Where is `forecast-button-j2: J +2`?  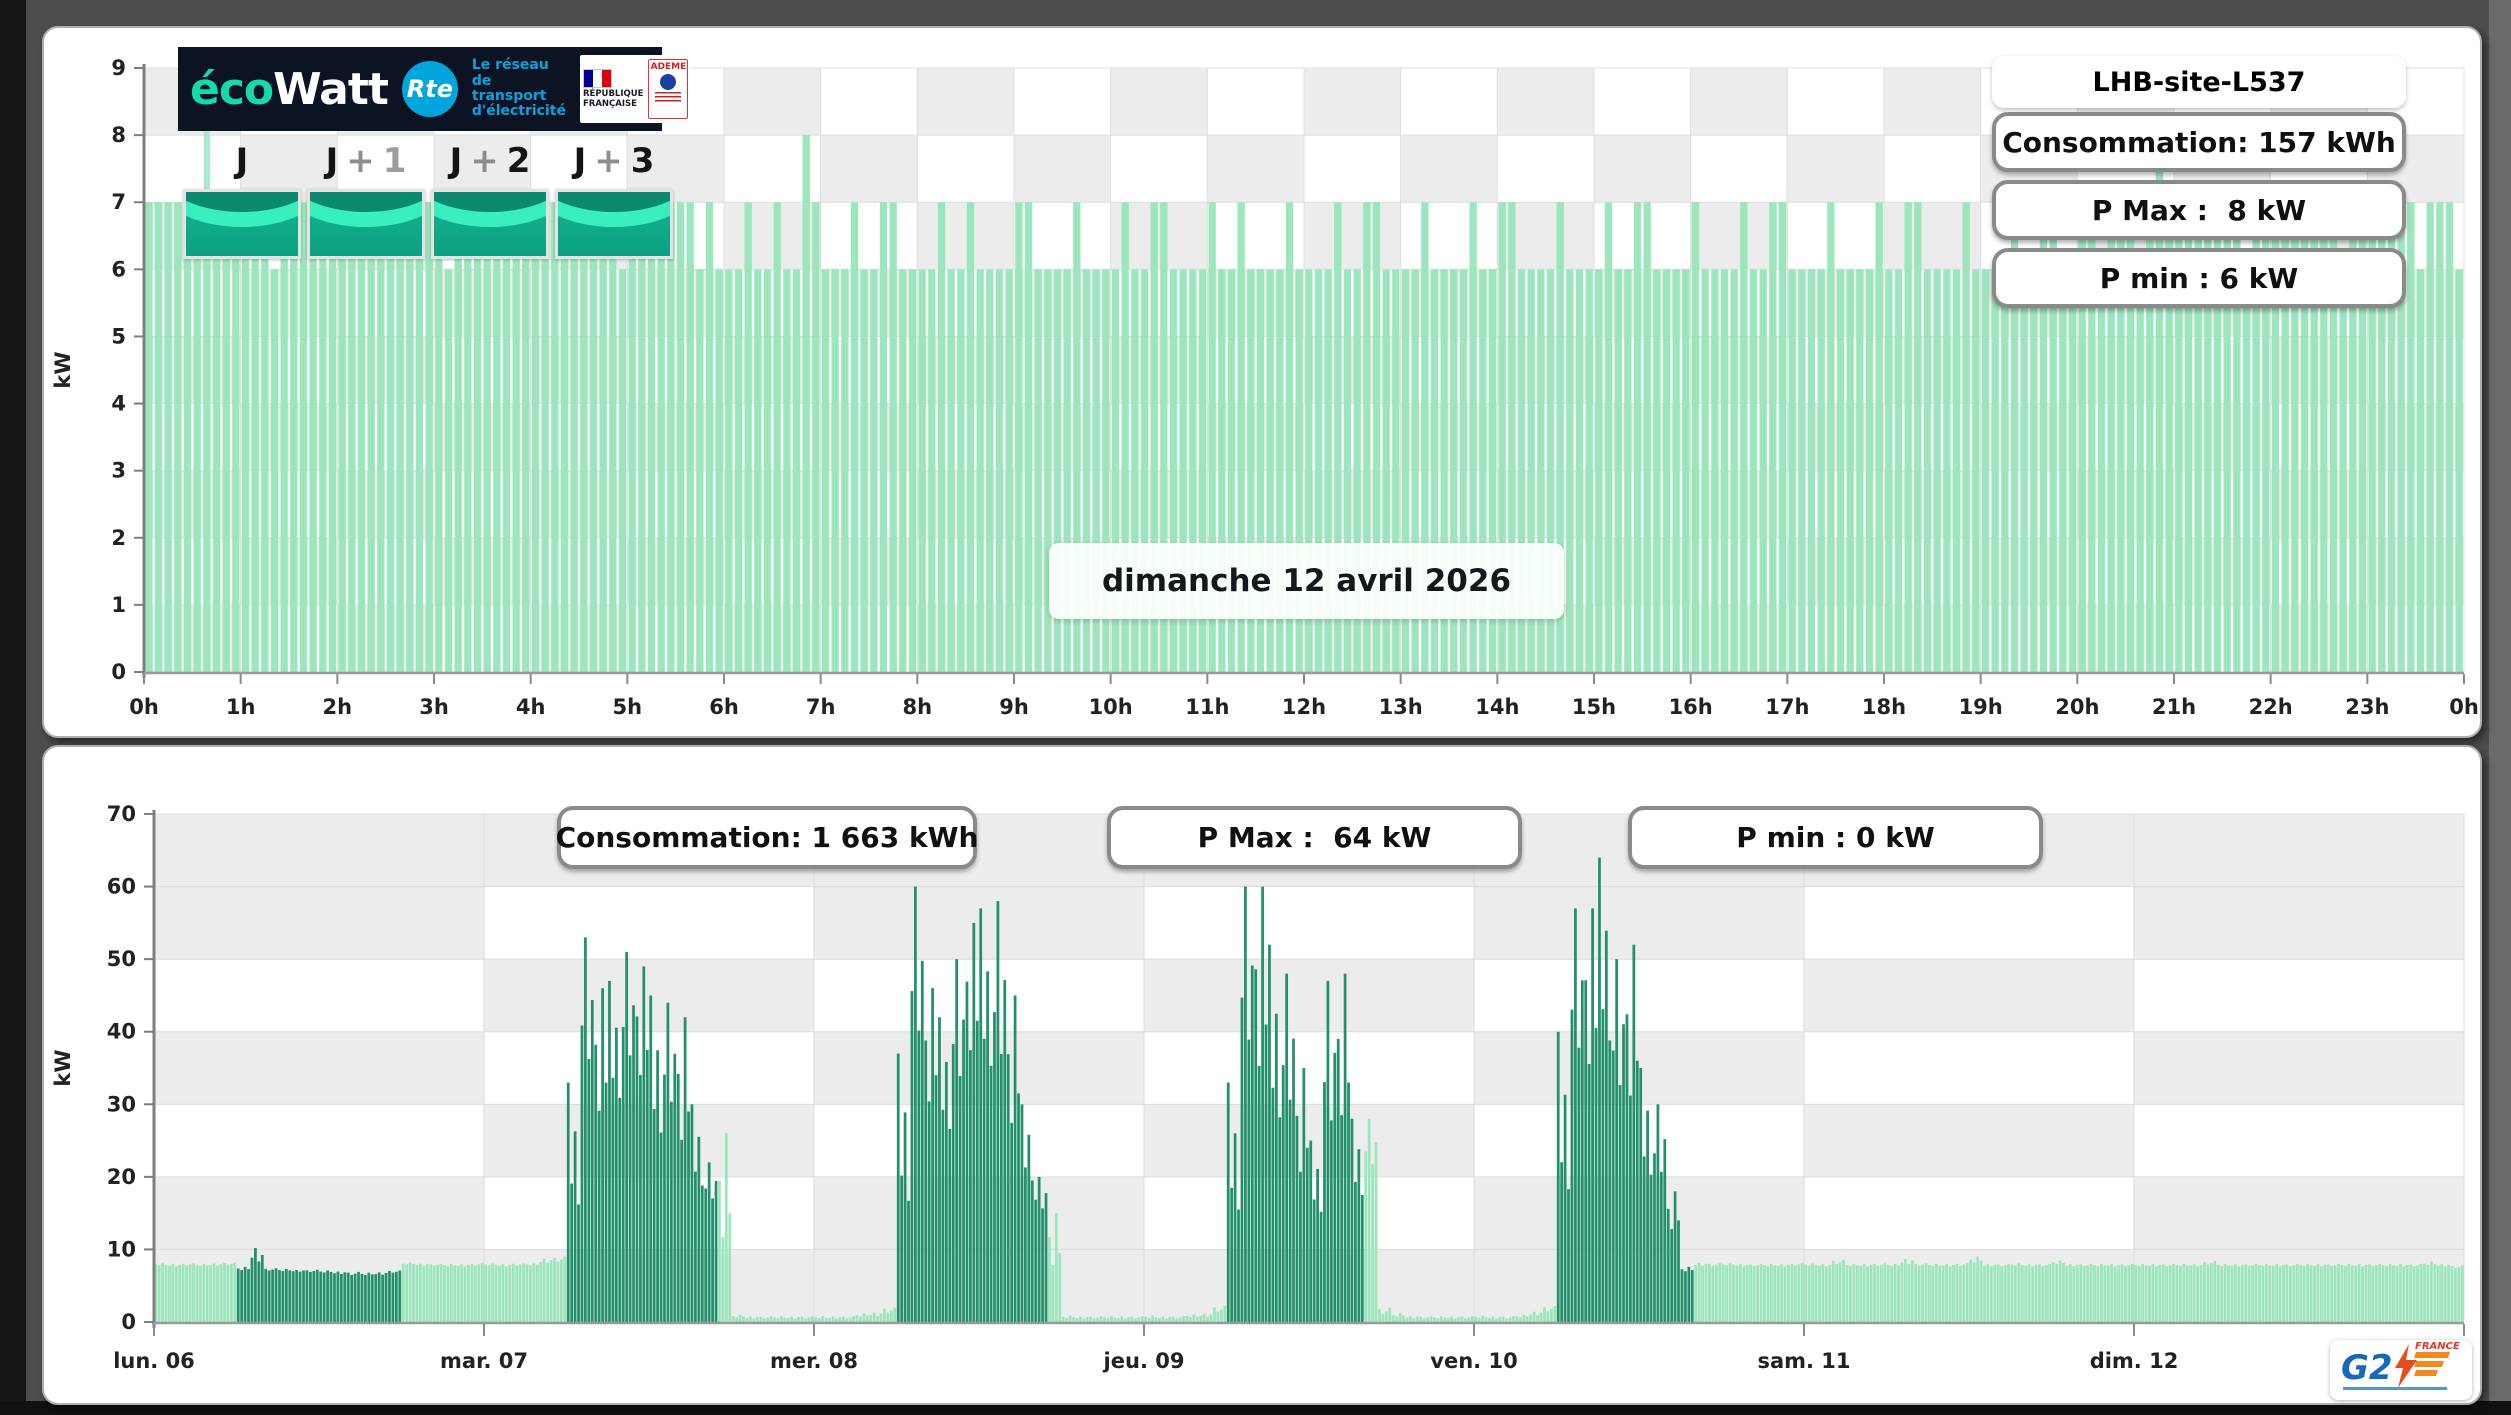
forecast-button-j2: J +2 is located at coordinates (490, 197).